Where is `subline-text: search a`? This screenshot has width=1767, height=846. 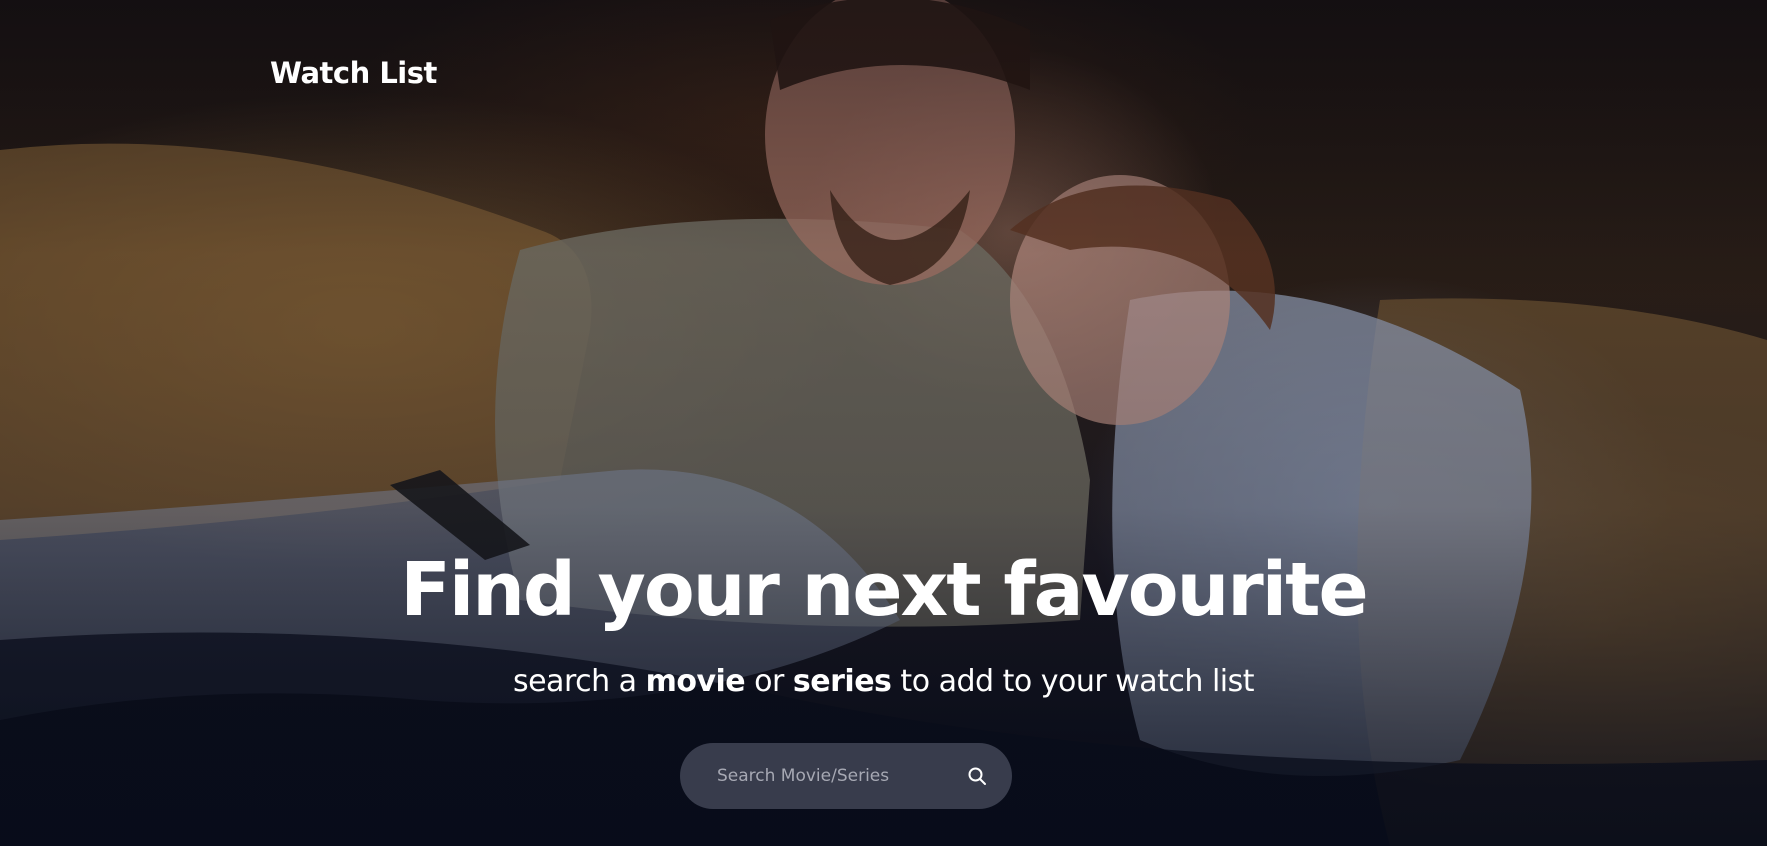
subline-text: search a is located at coordinates (579, 681).